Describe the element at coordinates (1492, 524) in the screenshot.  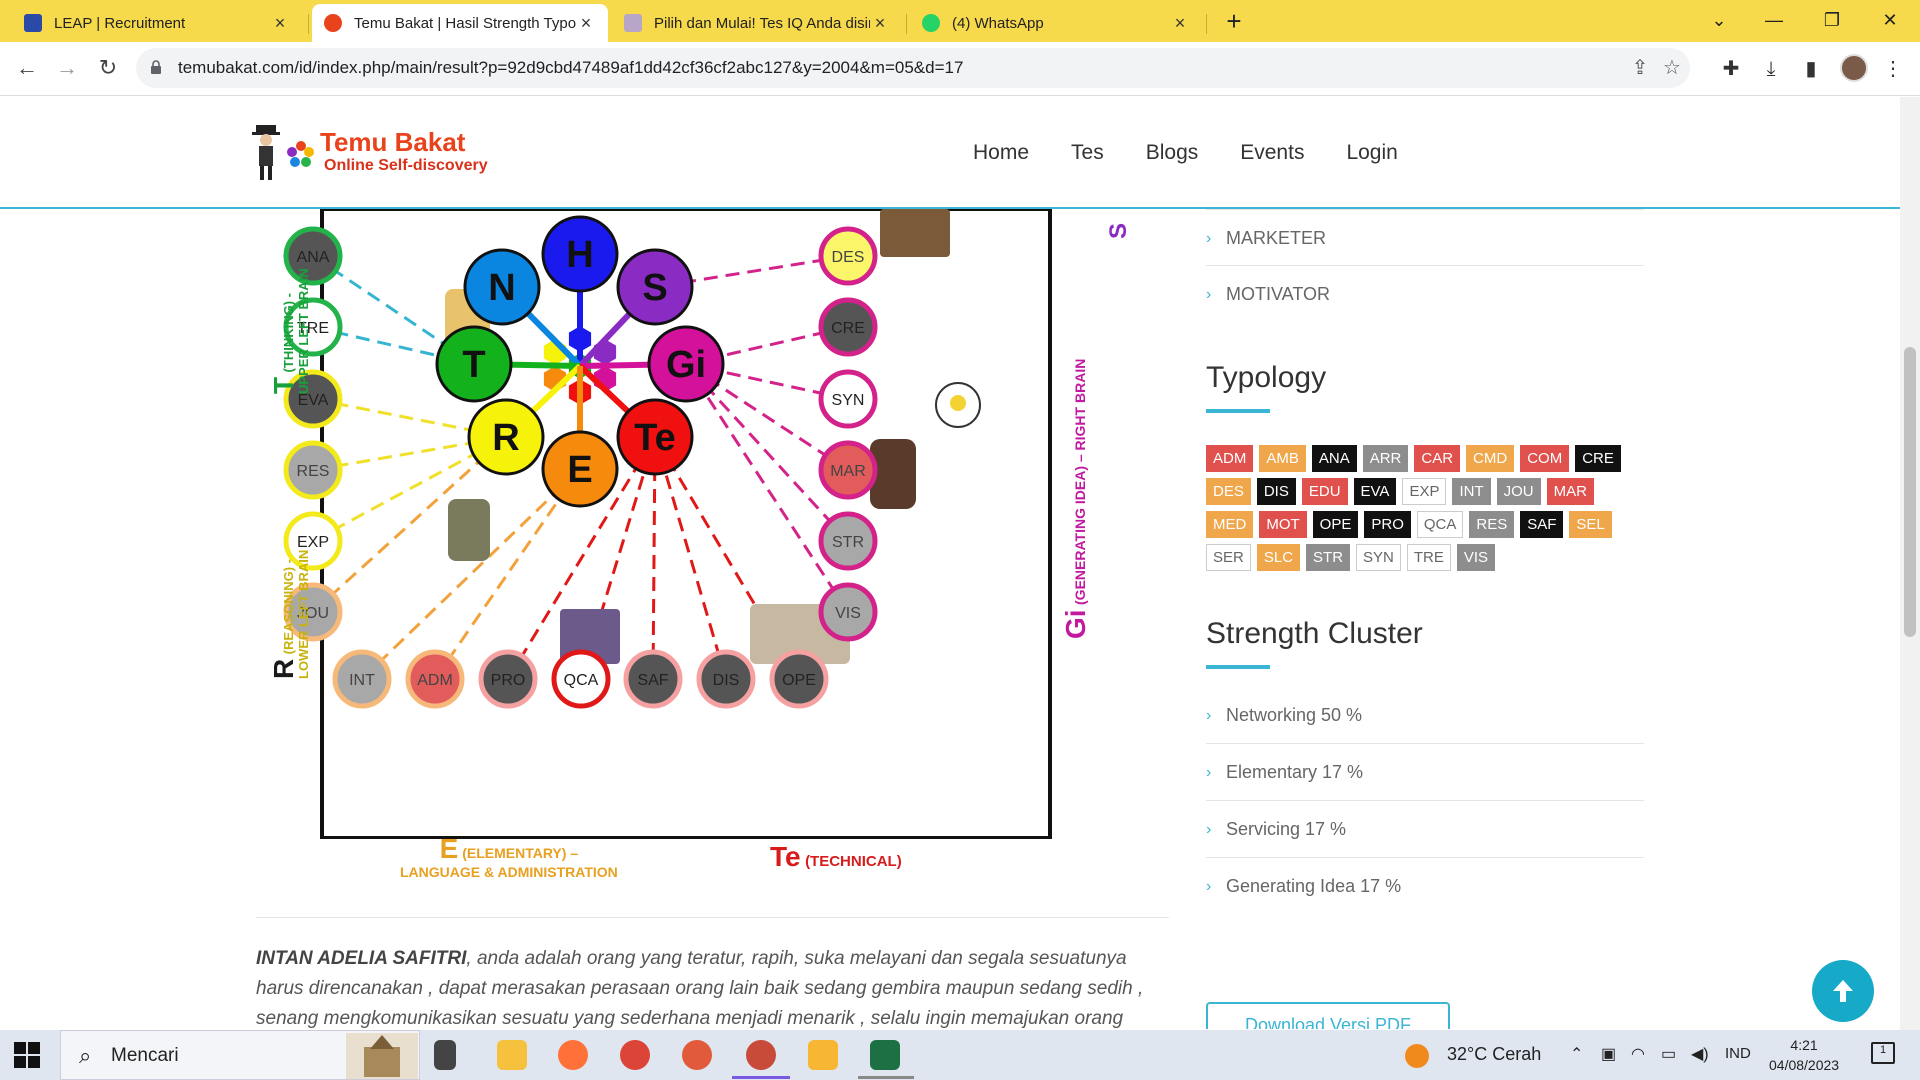
I see `typology-tag-res: RES` at that location.